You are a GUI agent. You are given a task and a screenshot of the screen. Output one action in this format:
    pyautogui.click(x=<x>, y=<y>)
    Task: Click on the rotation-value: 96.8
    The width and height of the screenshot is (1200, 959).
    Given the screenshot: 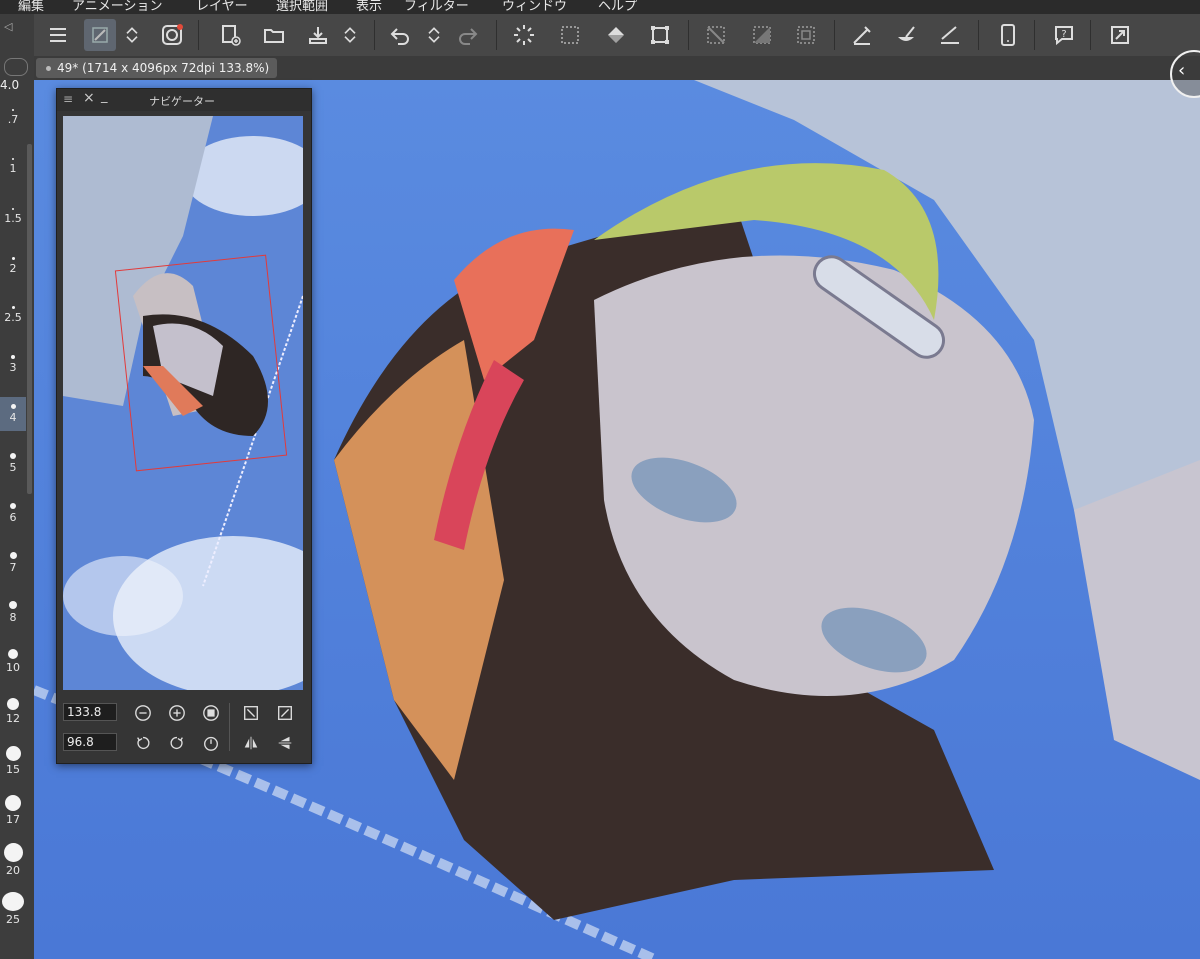 What is the action you would take?
    pyautogui.click(x=80, y=742)
    